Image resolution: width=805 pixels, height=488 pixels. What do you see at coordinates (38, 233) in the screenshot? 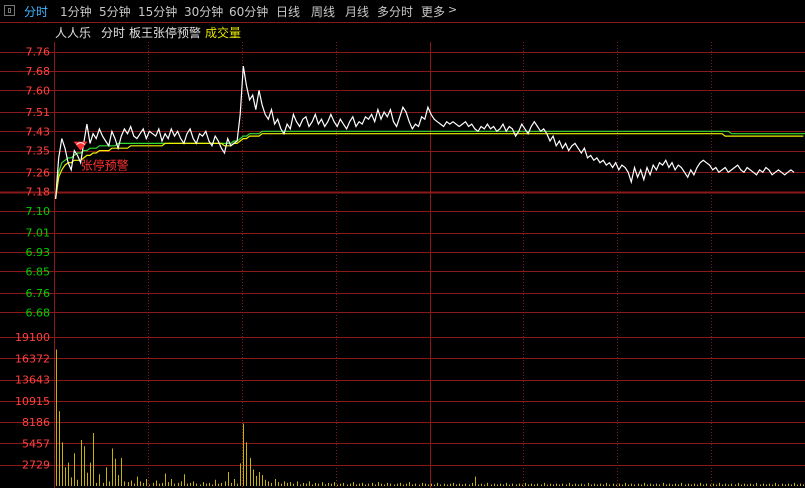
I see `price-tick-label: 7.01` at bounding box center [38, 233].